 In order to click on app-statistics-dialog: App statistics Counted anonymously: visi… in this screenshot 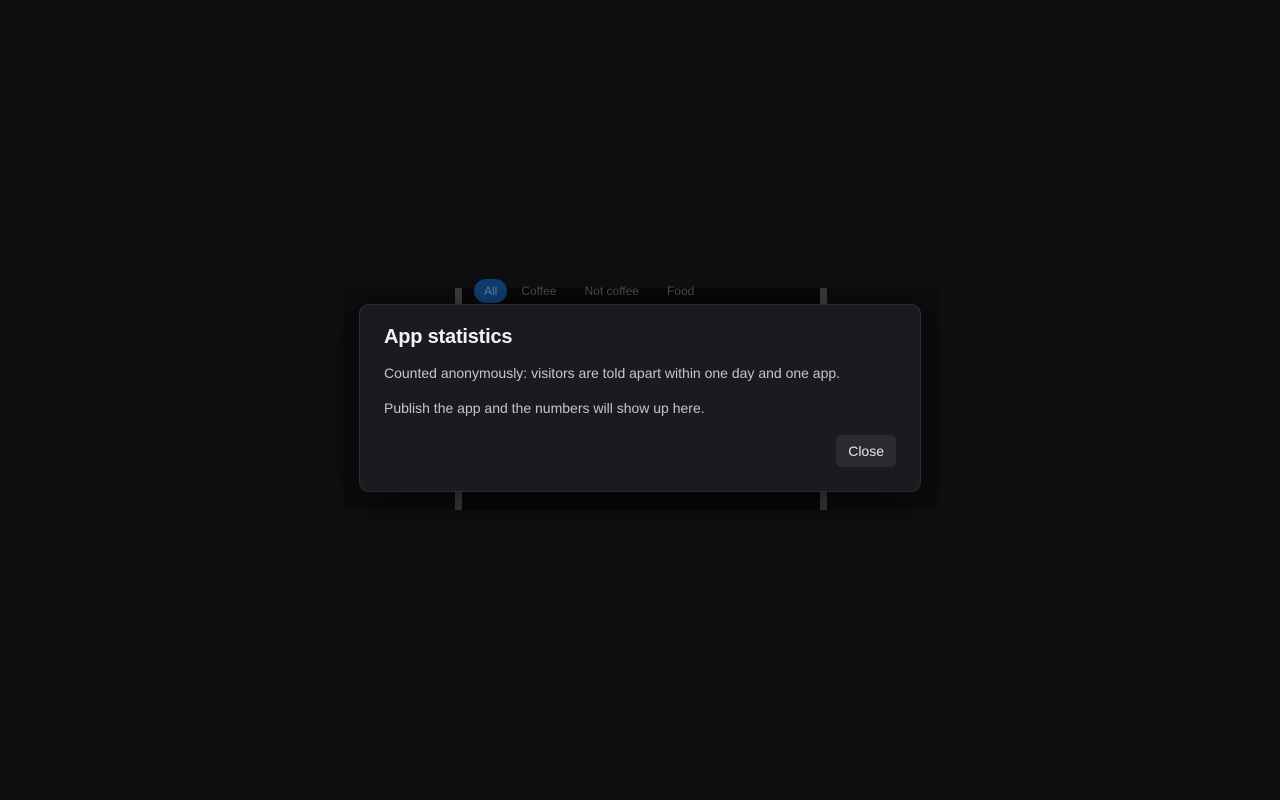, I will do `click(640, 398)`.